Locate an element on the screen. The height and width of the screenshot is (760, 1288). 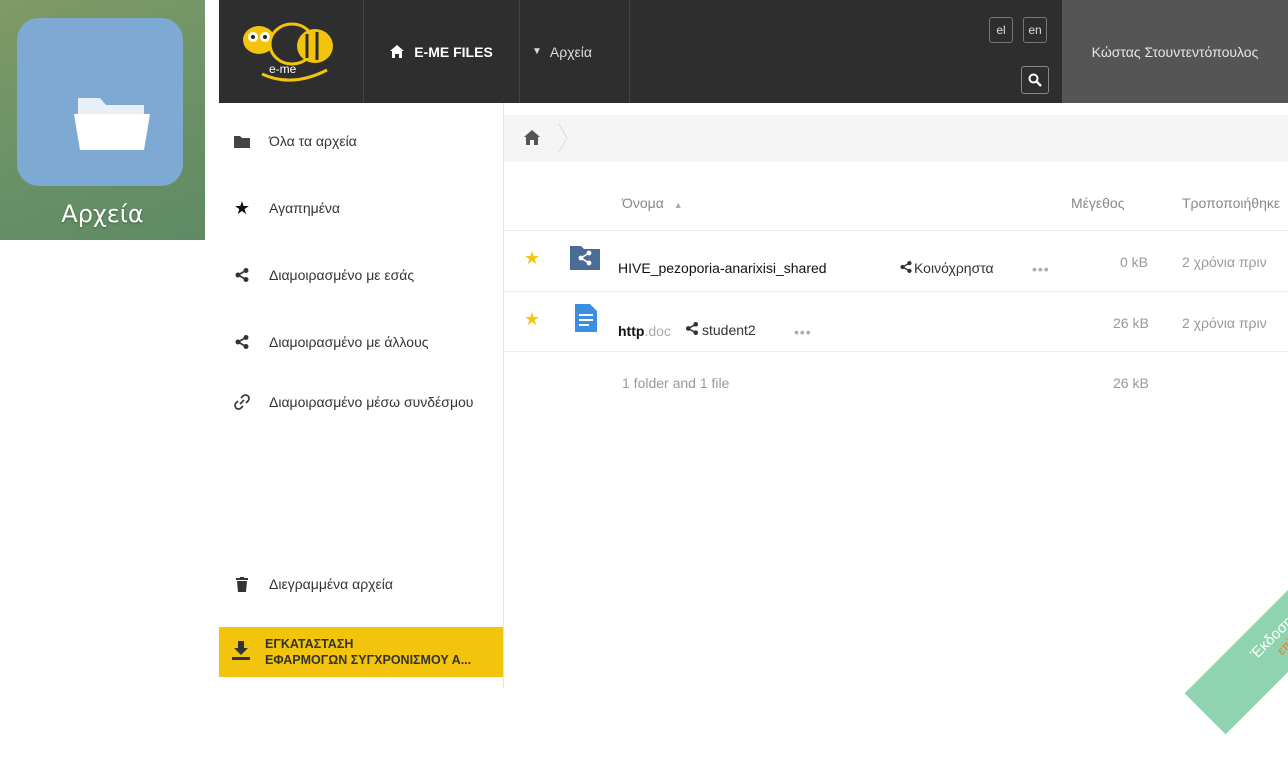
star-icon: ★ is located at coordinates (242, 207).